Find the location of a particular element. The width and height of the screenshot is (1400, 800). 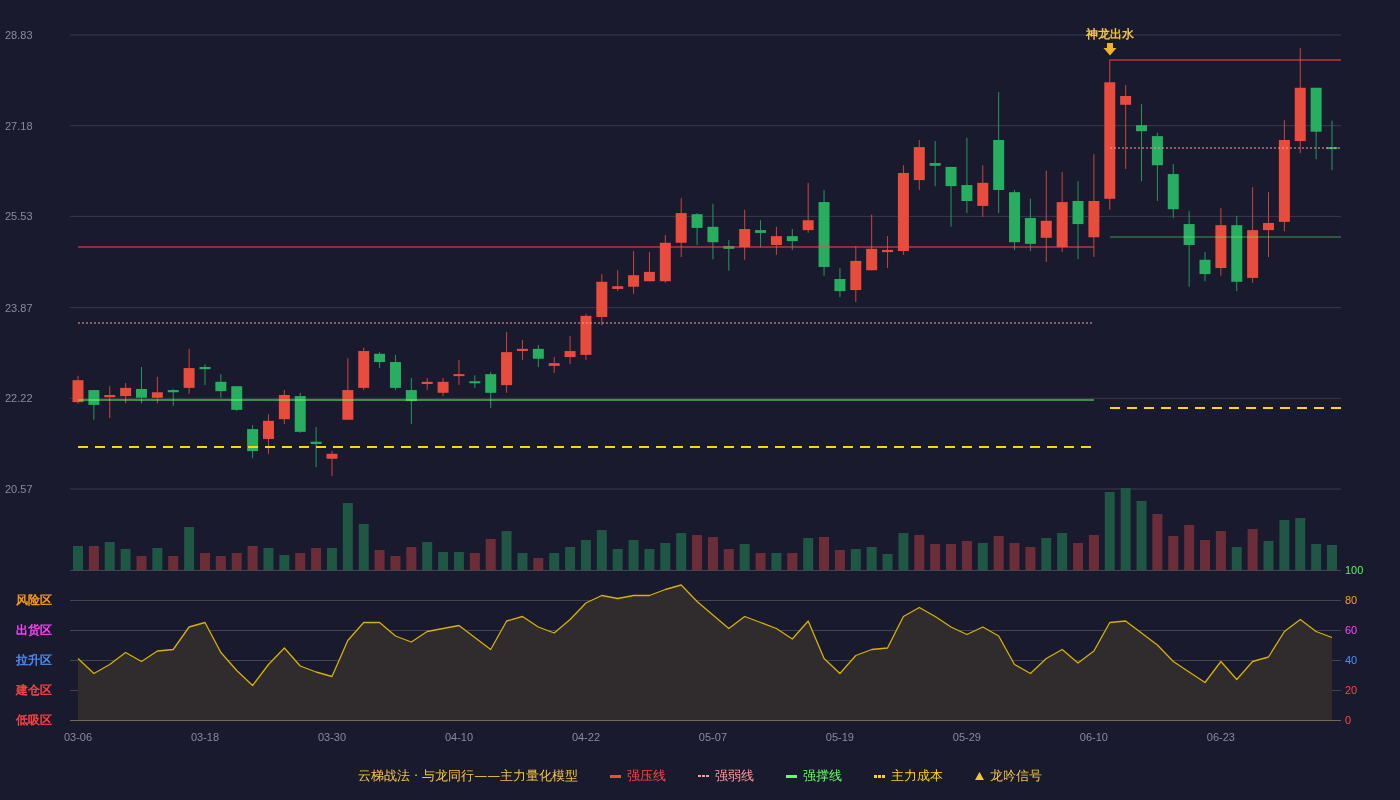

price-axis-label: 28.83 is located at coordinates (19, 35).